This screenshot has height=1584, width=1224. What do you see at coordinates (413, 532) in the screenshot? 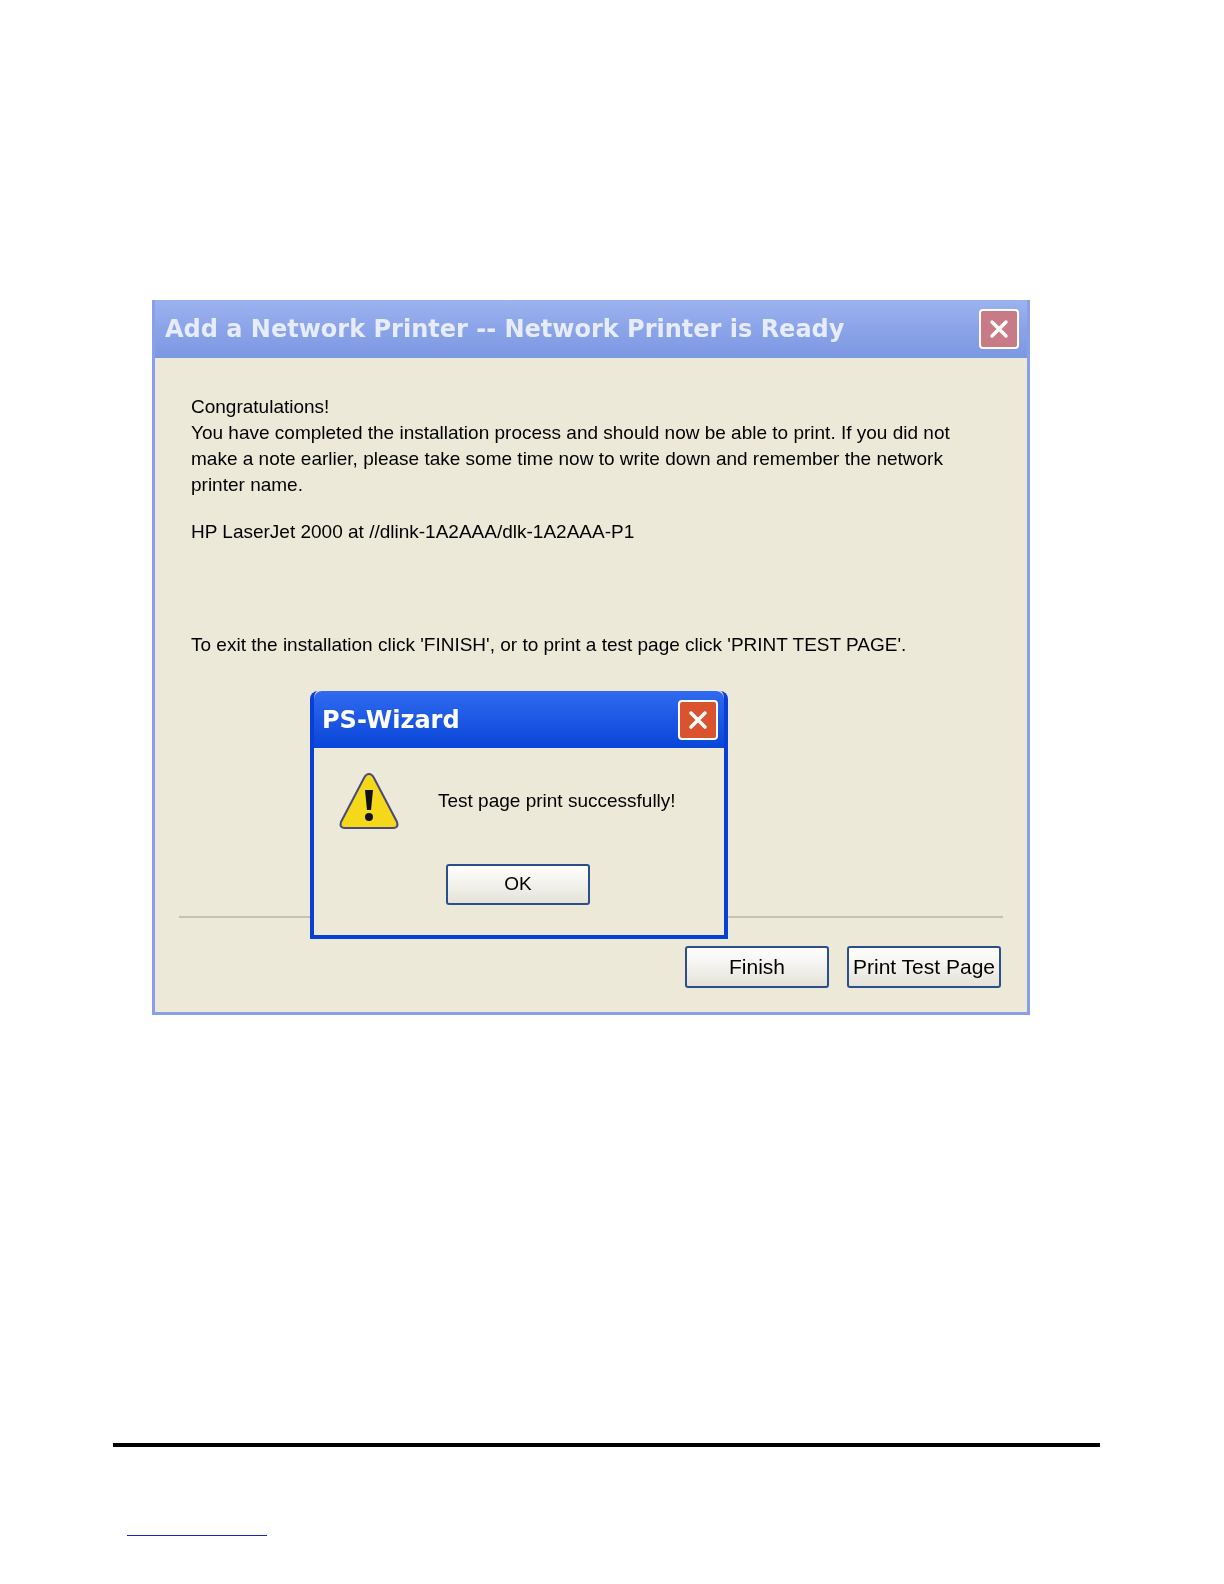
I see `printer-name: HP LaserJet 2000 at //dlink-1A2AAA/dlk-1A2AAA-P1` at bounding box center [413, 532].